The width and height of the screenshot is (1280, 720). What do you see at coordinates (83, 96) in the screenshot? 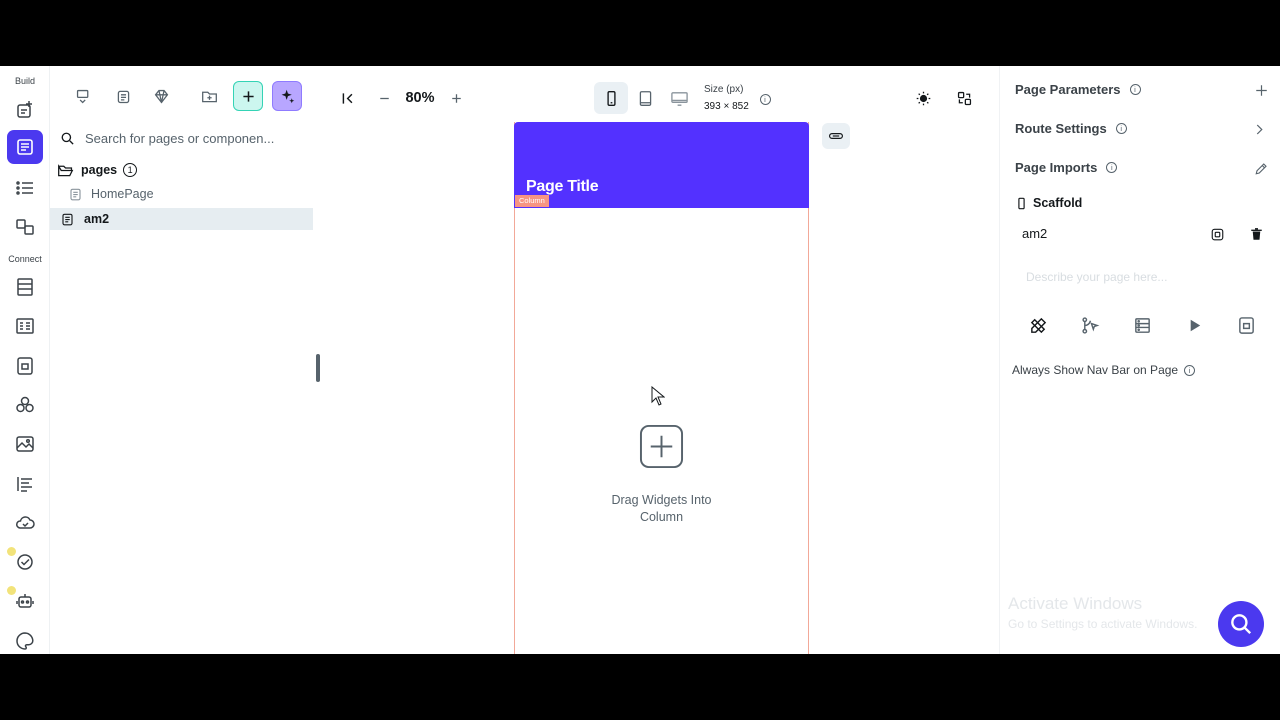
I see `widget-palette-icon` at bounding box center [83, 96].